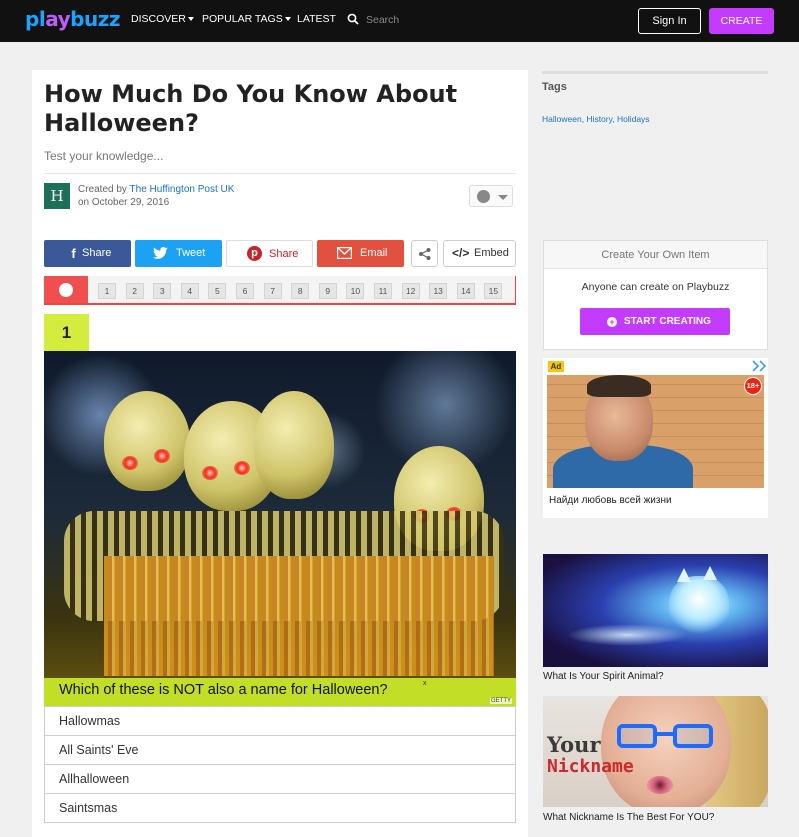  What do you see at coordinates (425, 683) in the screenshot?
I see `close-icon: x` at bounding box center [425, 683].